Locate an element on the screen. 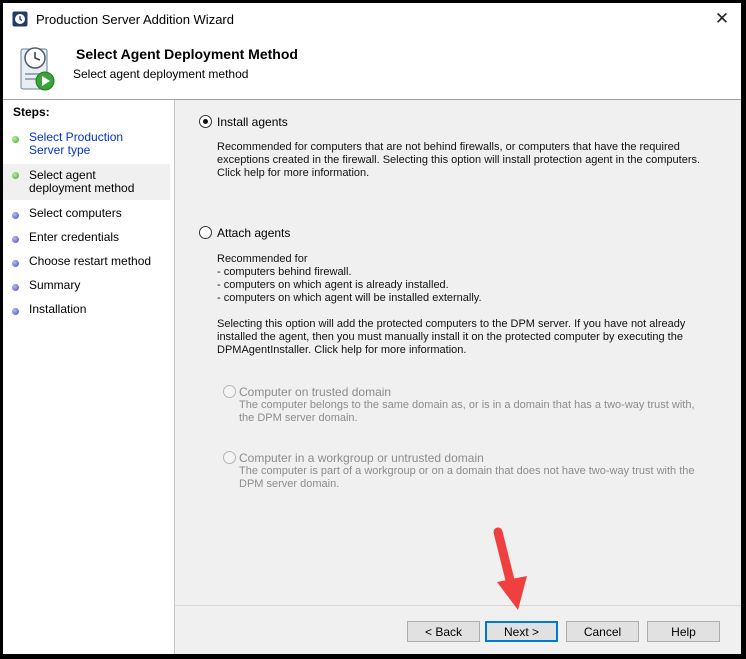  step-label: Select agent deployment method is located at coordinates (82, 181).